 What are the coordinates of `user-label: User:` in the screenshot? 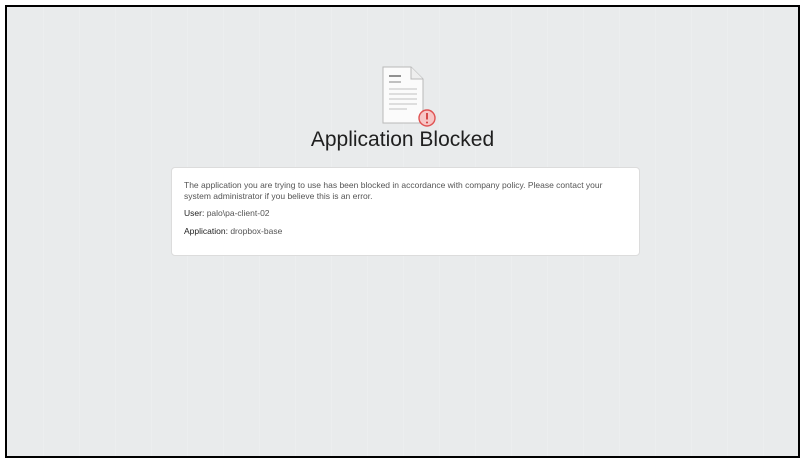 It's located at (194, 213).